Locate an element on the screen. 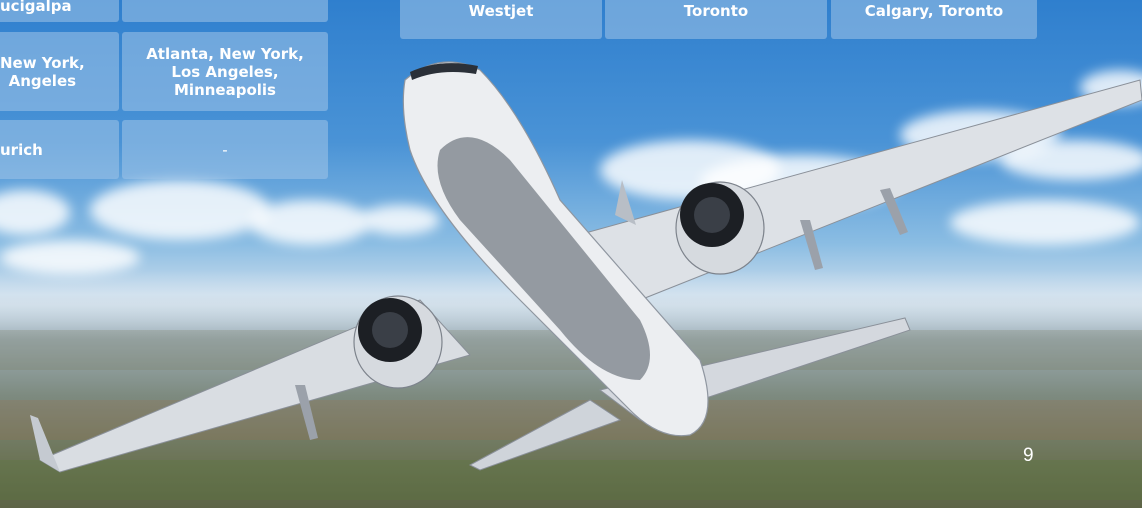  table-cell: New York, Angeles is located at coordinates (59, 71).